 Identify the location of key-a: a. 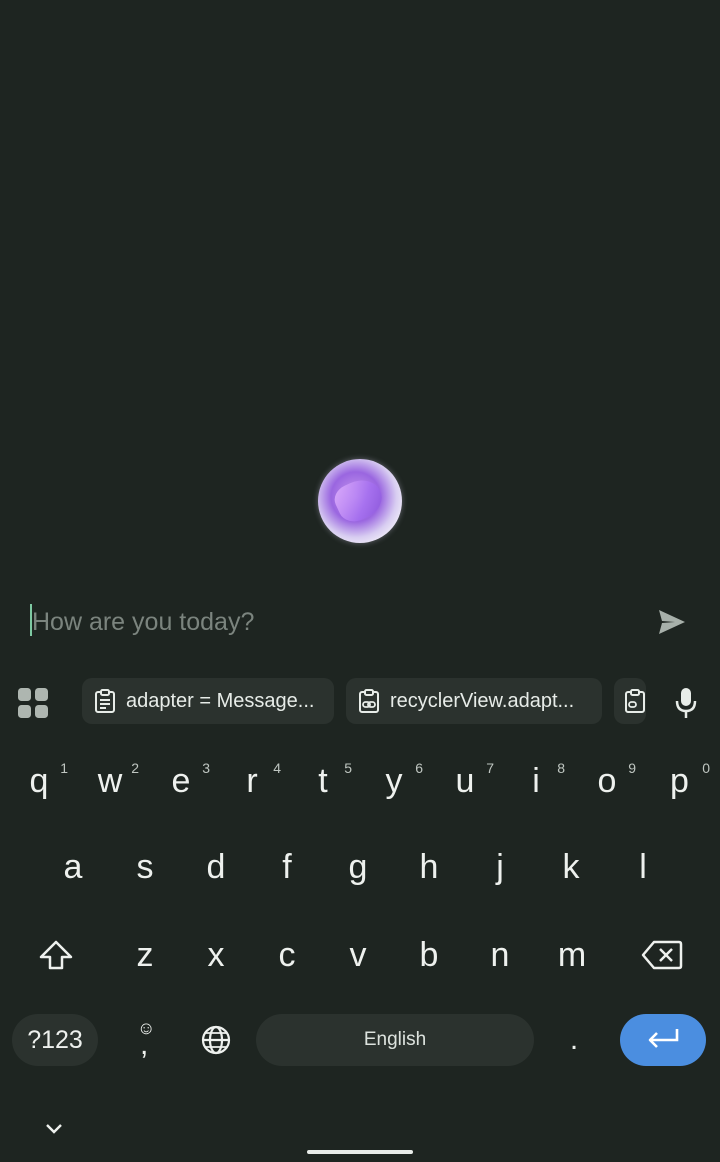
(73, 867).